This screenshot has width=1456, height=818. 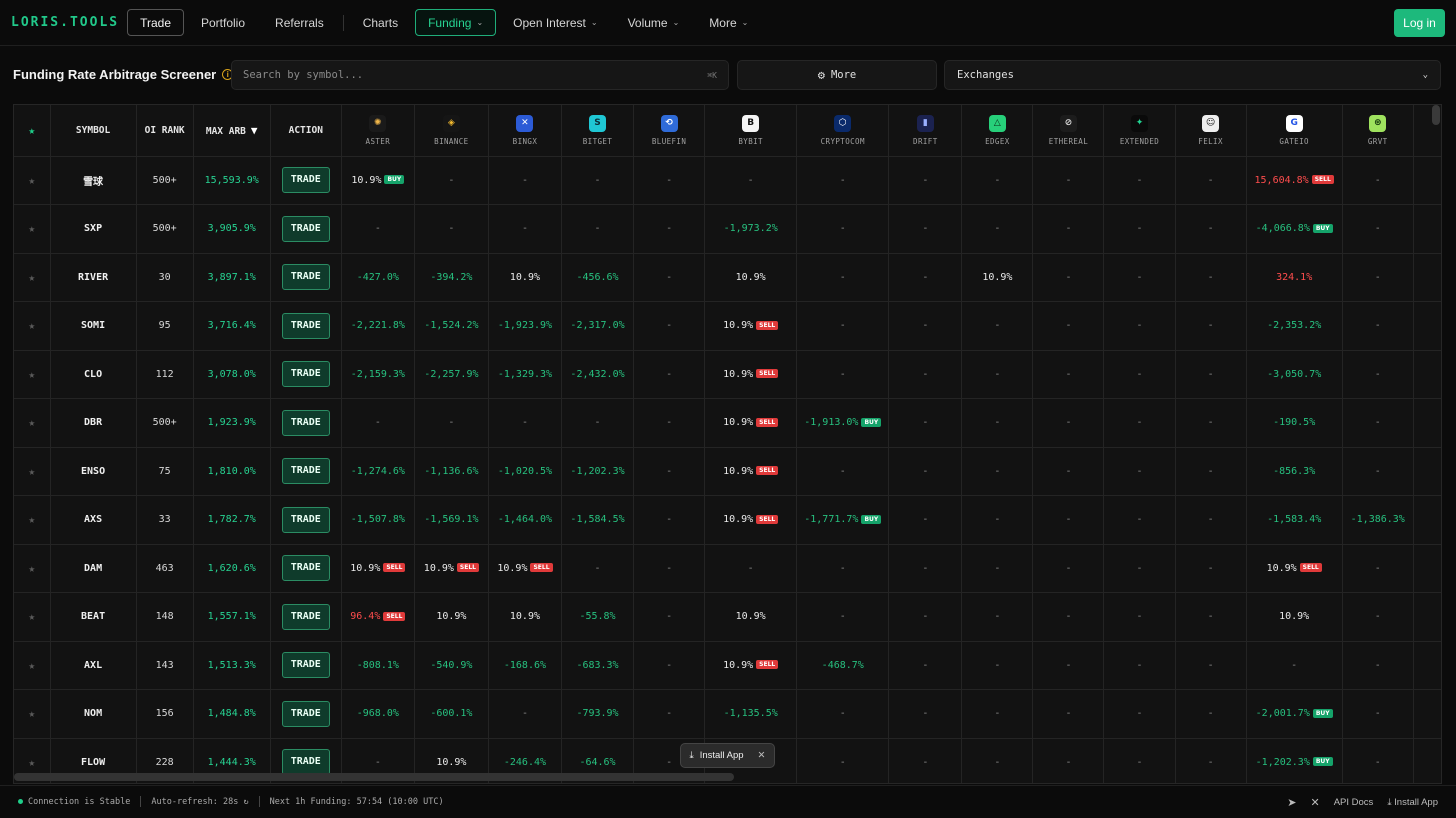 I want to click on header-exchange-bitget: S BITGET, so click(x=598, y=131).